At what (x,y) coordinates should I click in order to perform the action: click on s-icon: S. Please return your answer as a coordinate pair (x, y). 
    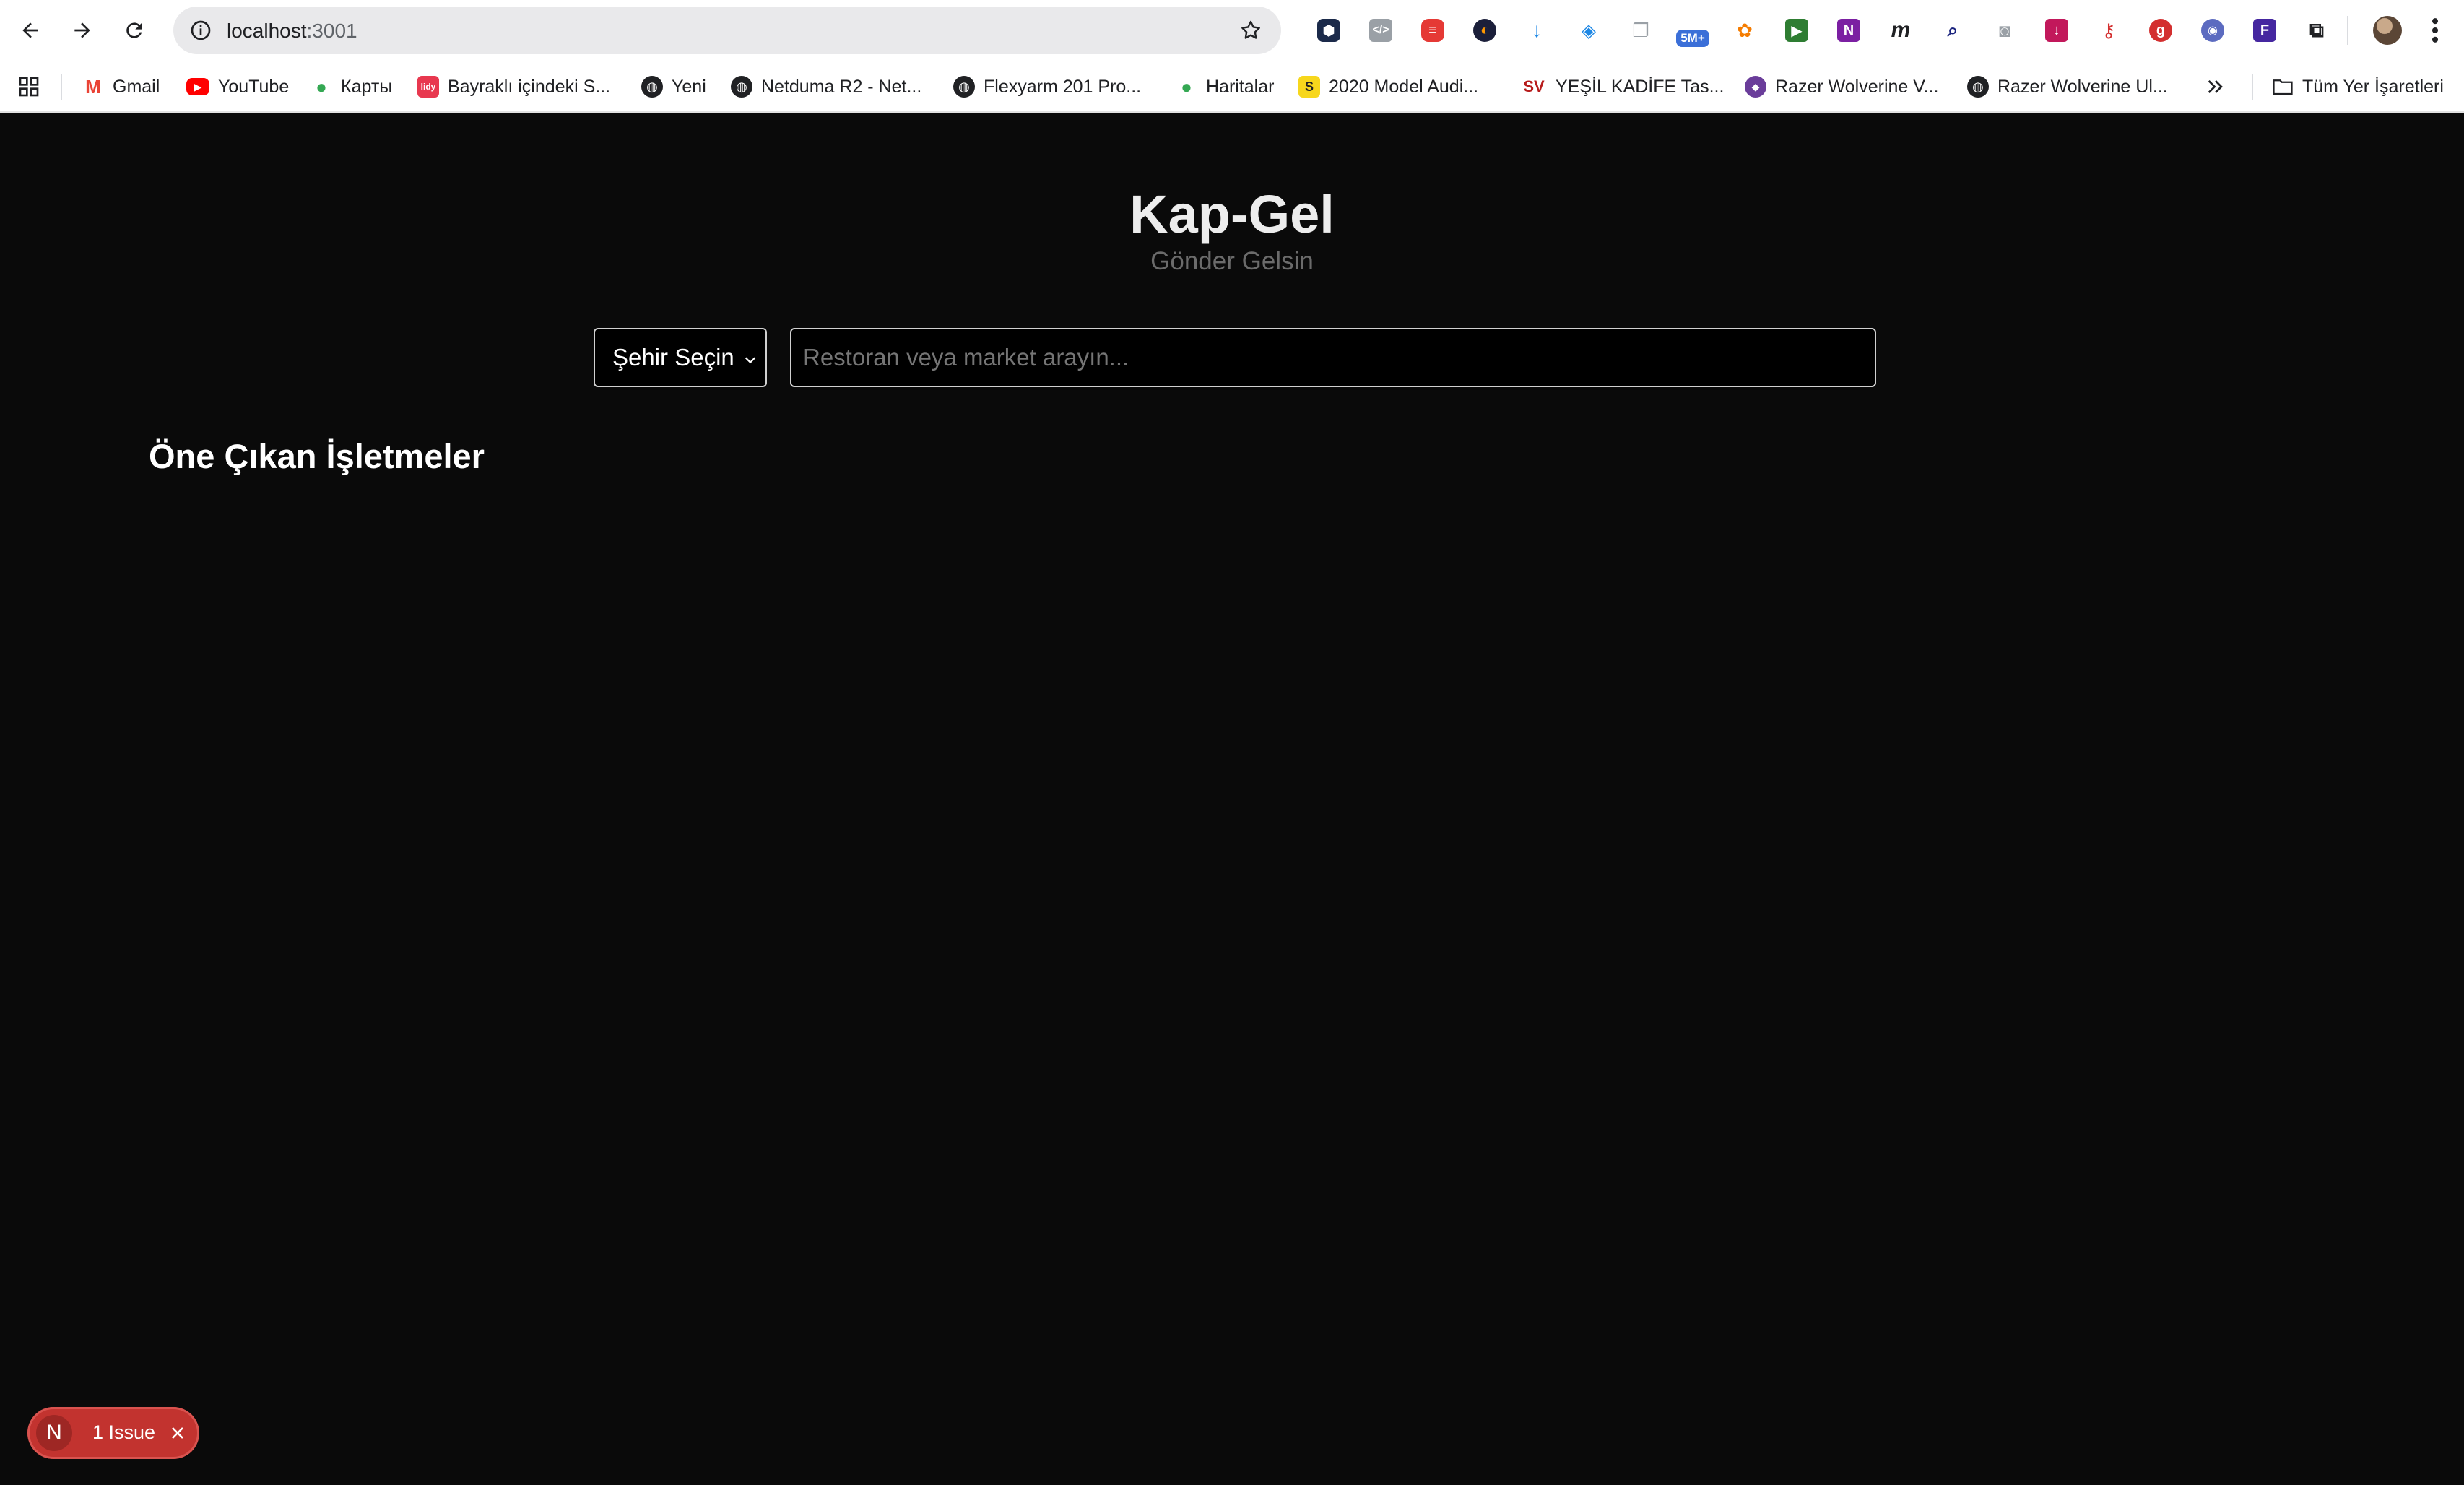
    Looking at the image, I should click on (1309, 87).